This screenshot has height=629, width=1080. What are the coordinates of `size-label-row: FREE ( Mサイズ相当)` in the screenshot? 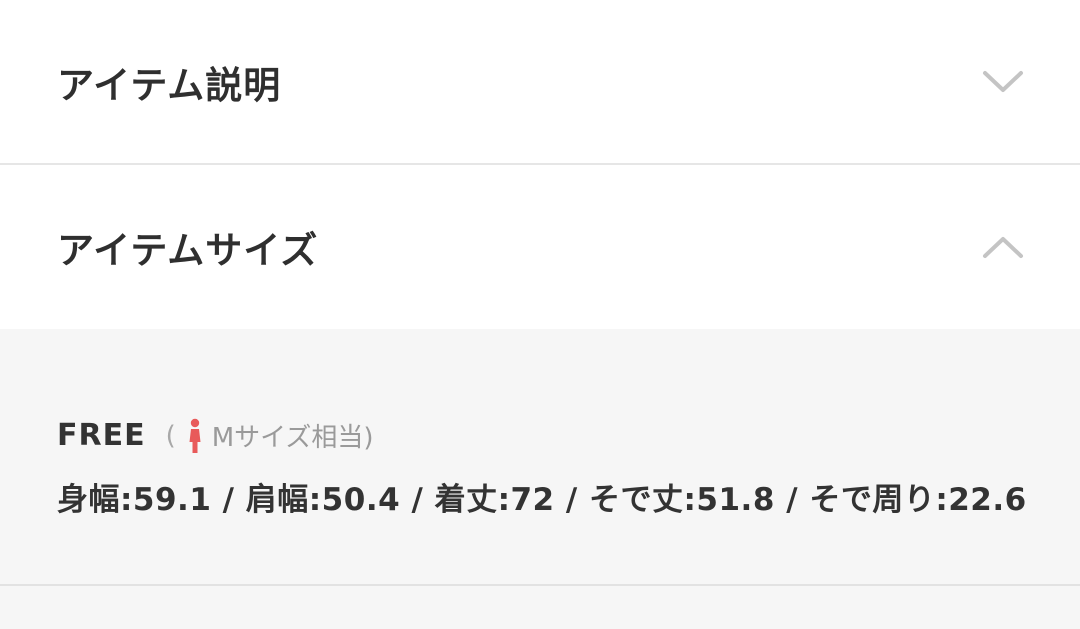 It's located at (215, 435).